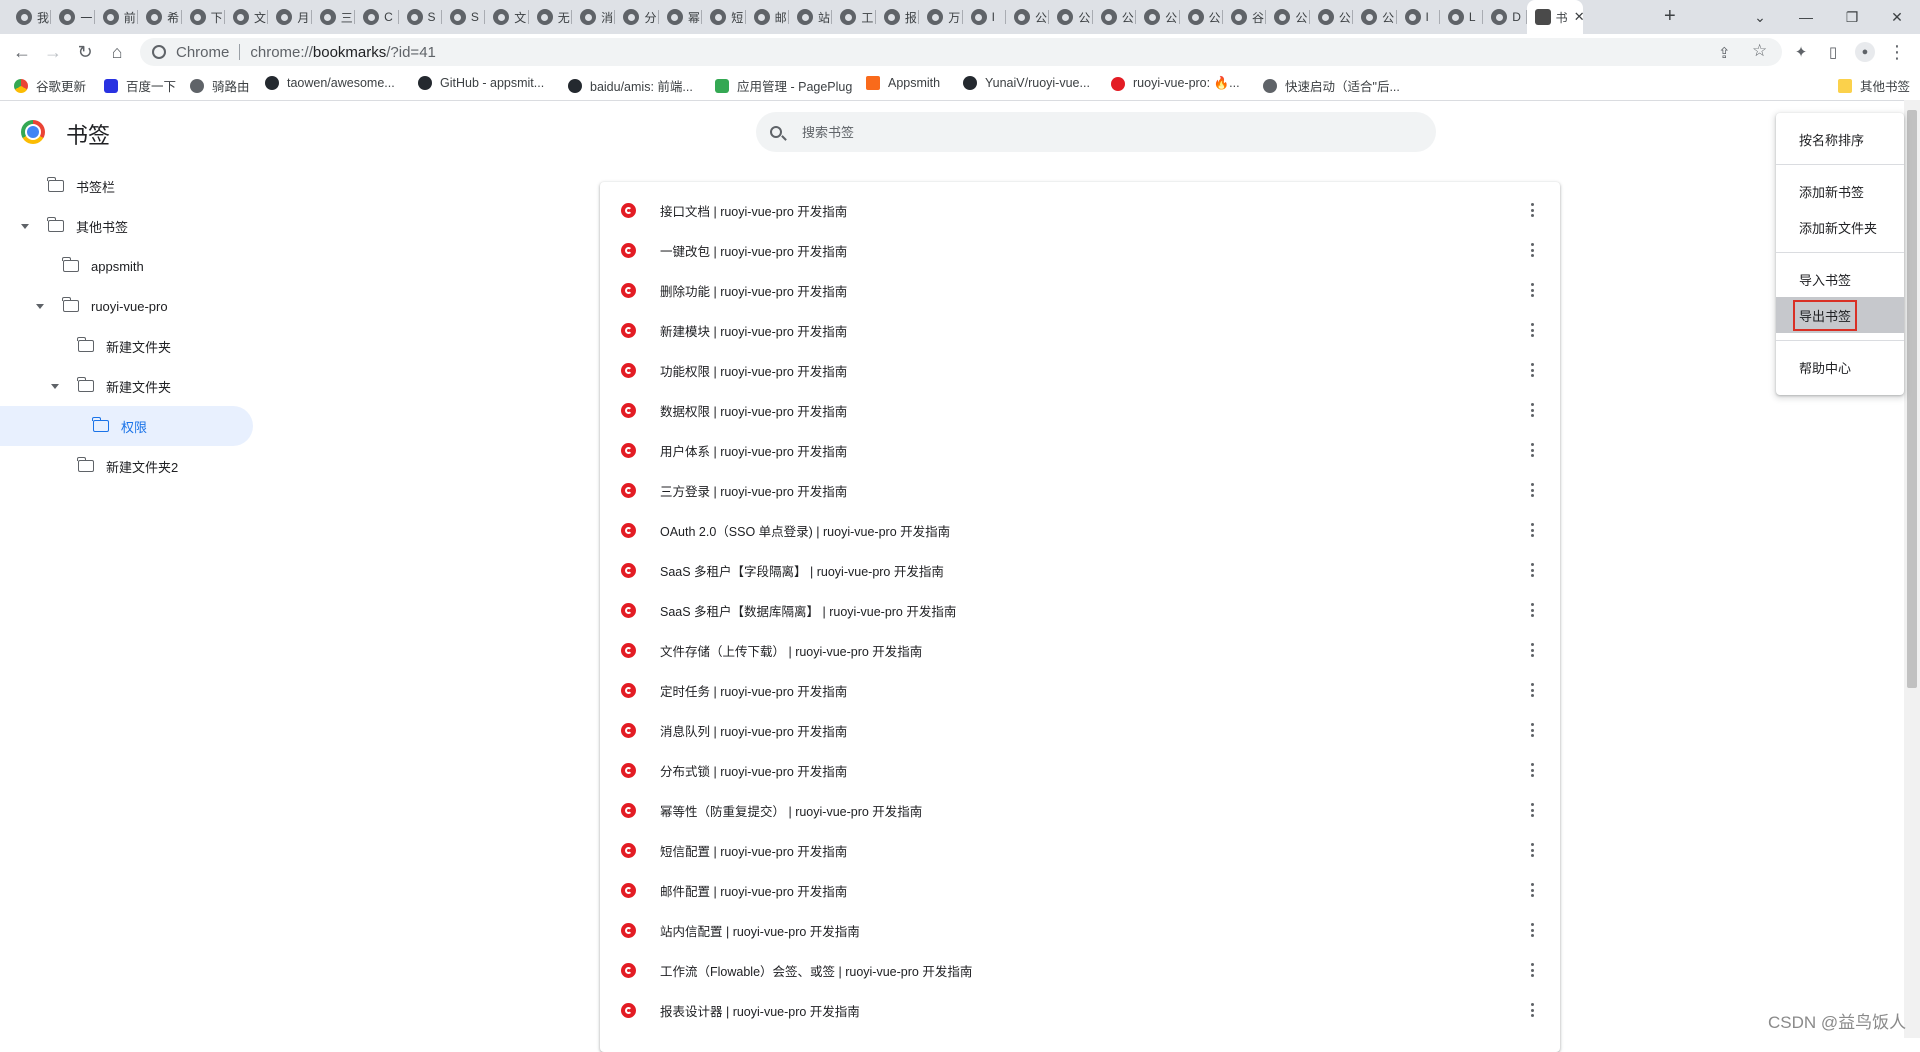 Image resolution: width=1920 pixels, height=1052 pixels. Describe the element at coordinates (753, 890) in the screenshot. I see `bookmark-title: 邮件配置 | ruoyi-vue-pro 开发指南` at that location.